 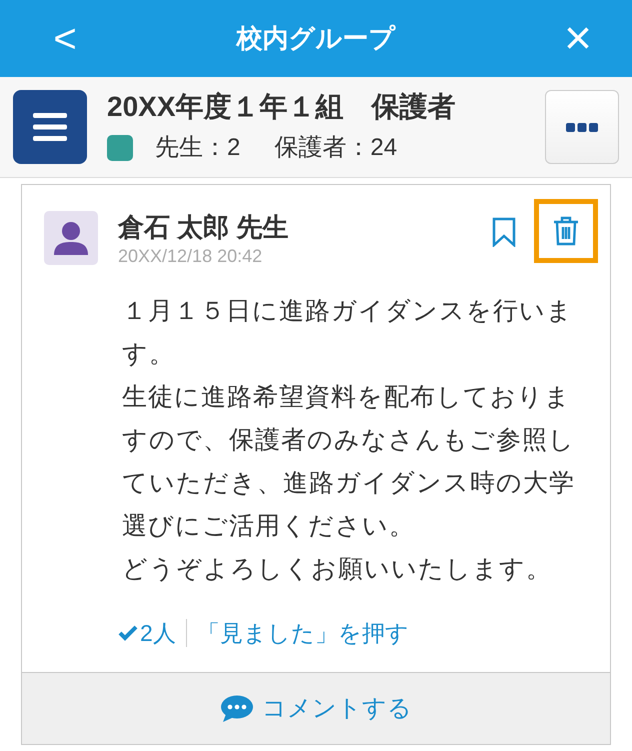 I want to click on close-button: ×, so click(x=567, y=38).